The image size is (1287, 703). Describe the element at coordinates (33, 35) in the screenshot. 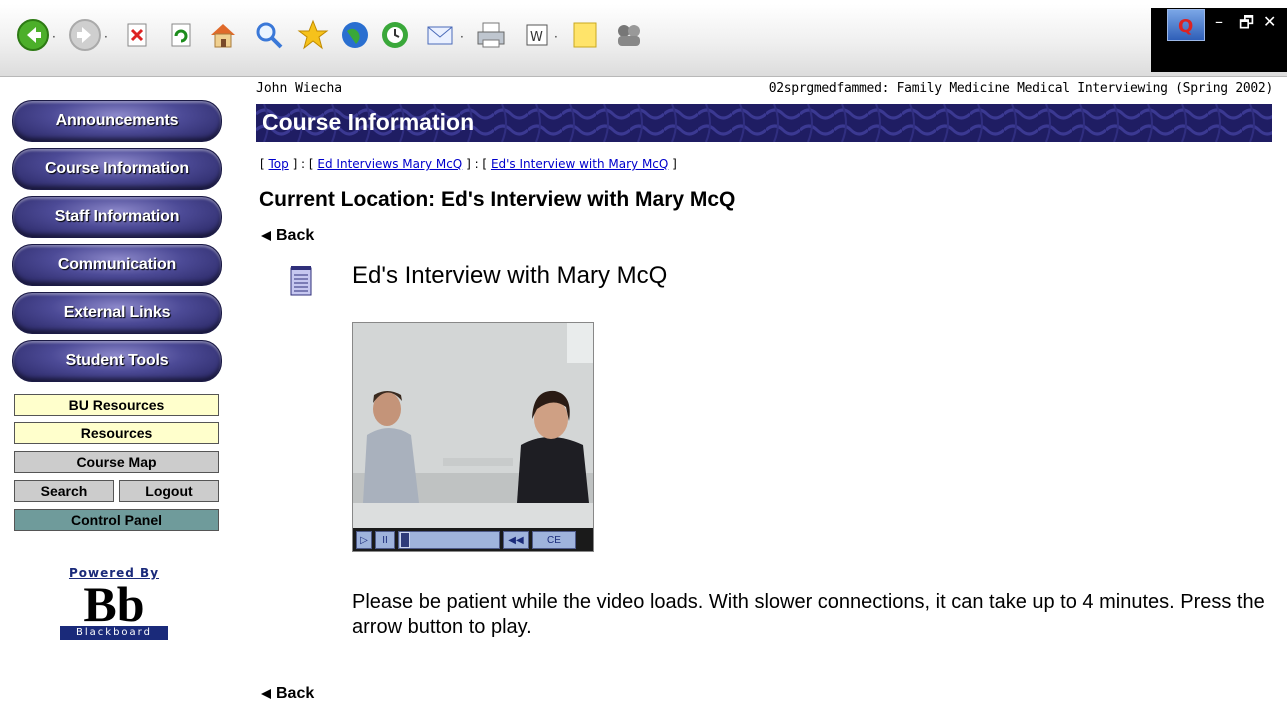

I see `back-icon` at that location.